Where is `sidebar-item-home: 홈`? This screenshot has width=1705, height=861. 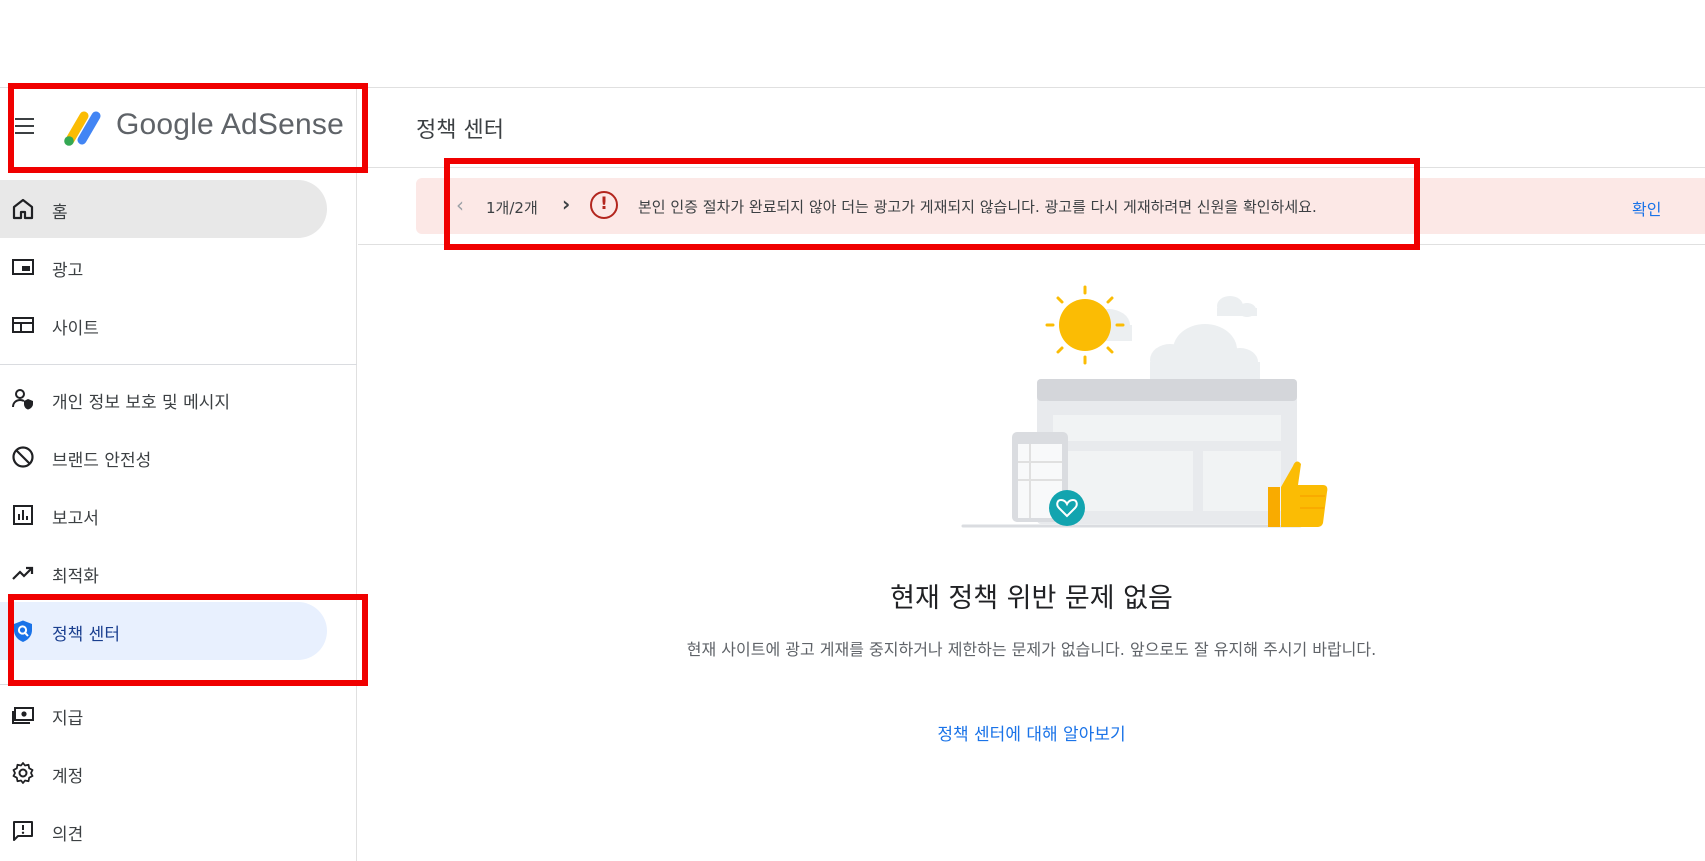
sidebar-item-home: 홈 is located at coordinates (163, 209).